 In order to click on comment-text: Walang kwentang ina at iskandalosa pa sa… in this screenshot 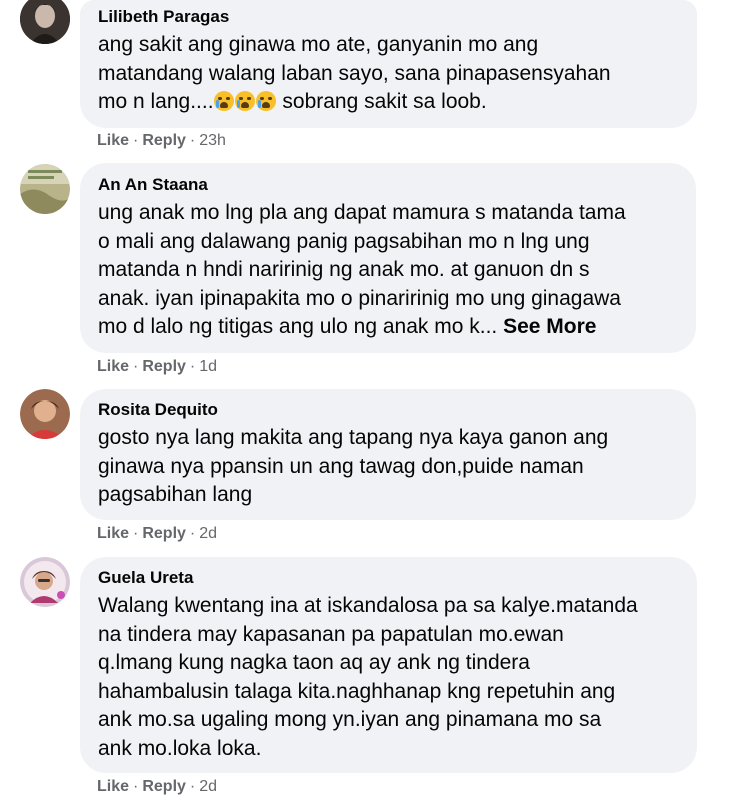, I will do `click(368, 677)`.